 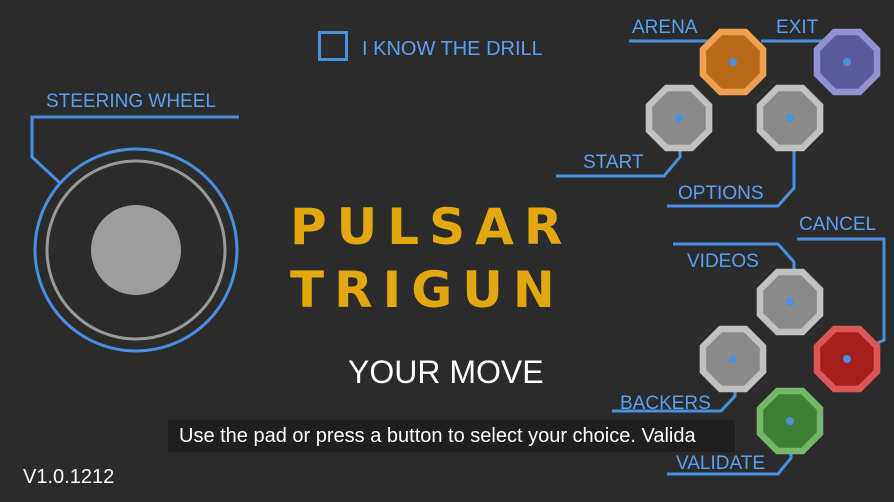 What do you see at coordinates (452, 49) in the screenshot?
I see `drill-checkbox-label: I KNOW THE DRILL` at bounding box center [452, 49].